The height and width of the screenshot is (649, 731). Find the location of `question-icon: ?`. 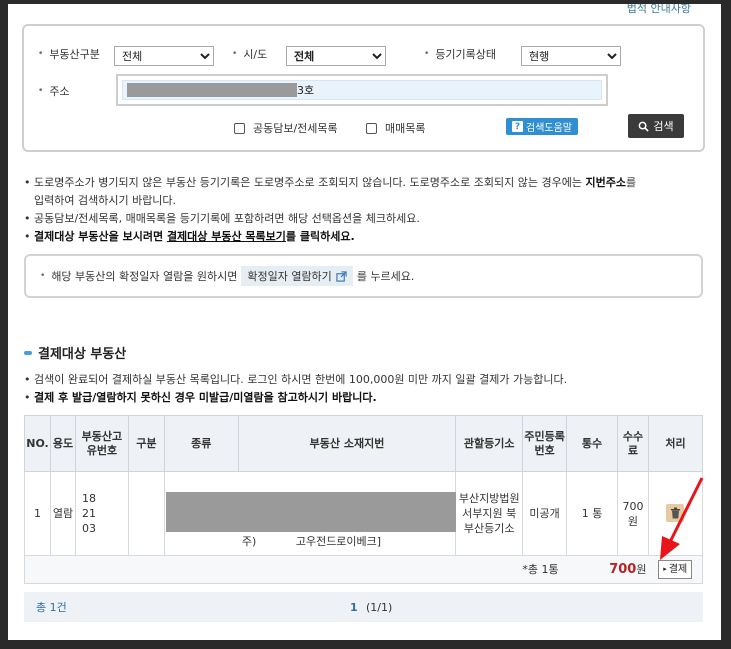

question-icon: ? is located at coordinates (517, 126).